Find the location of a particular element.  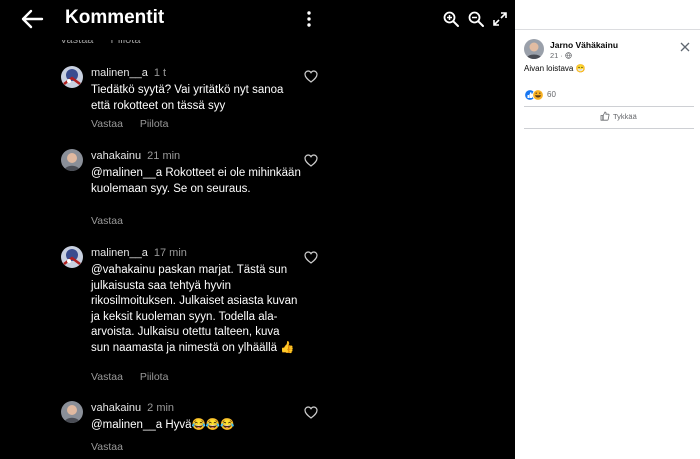

like-button-label: Tykkää is located at coordinates (625, 116).